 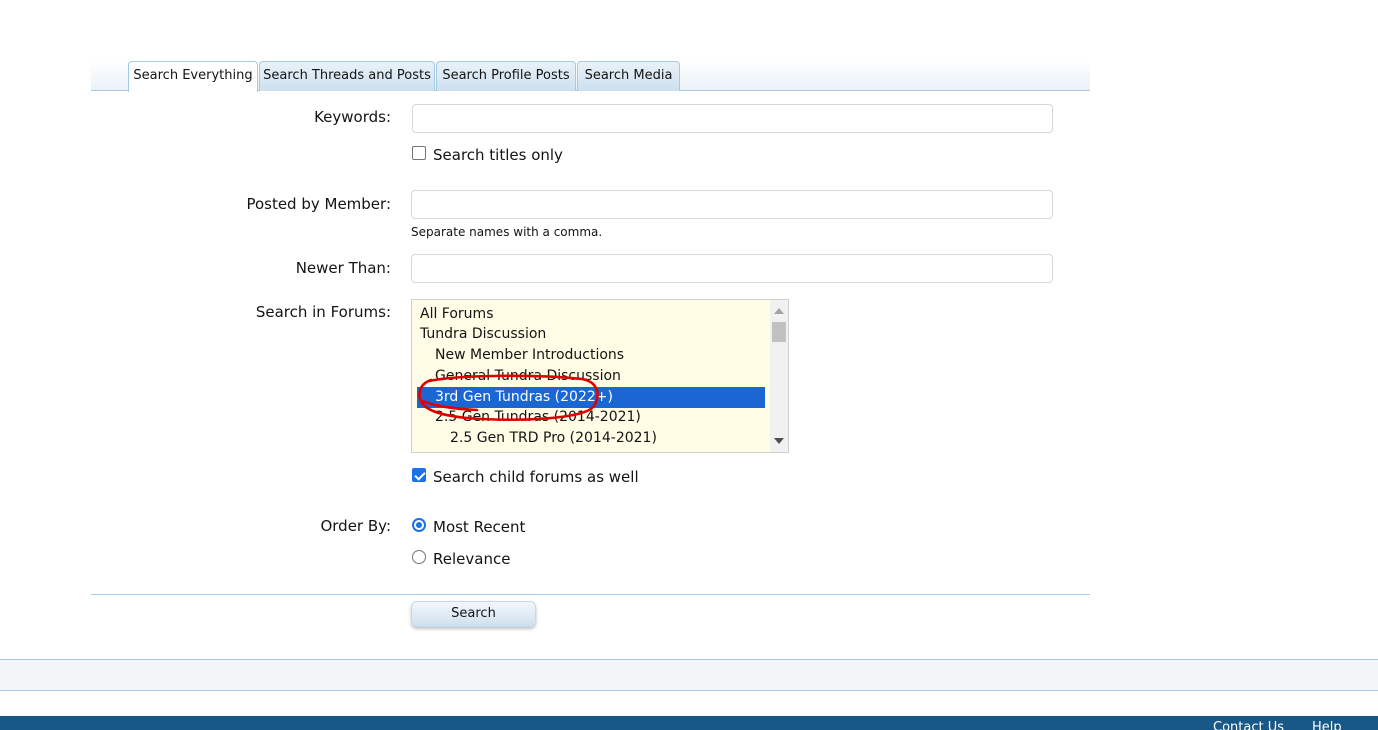 What do you see at coordinates (352, 117) in the screenshot?
I see `keywords-label: Keywords:` at bounding box center [352, 117].